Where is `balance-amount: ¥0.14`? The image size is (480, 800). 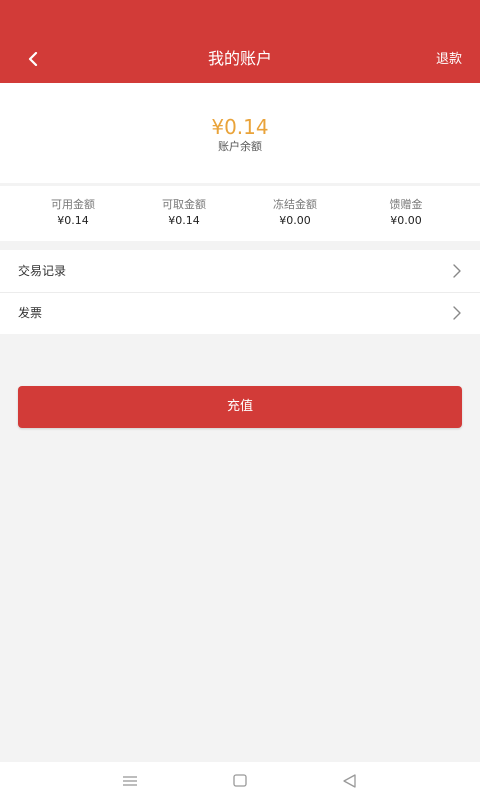
balance-amount: ¥0.14 is located at coordinates (240, 127).